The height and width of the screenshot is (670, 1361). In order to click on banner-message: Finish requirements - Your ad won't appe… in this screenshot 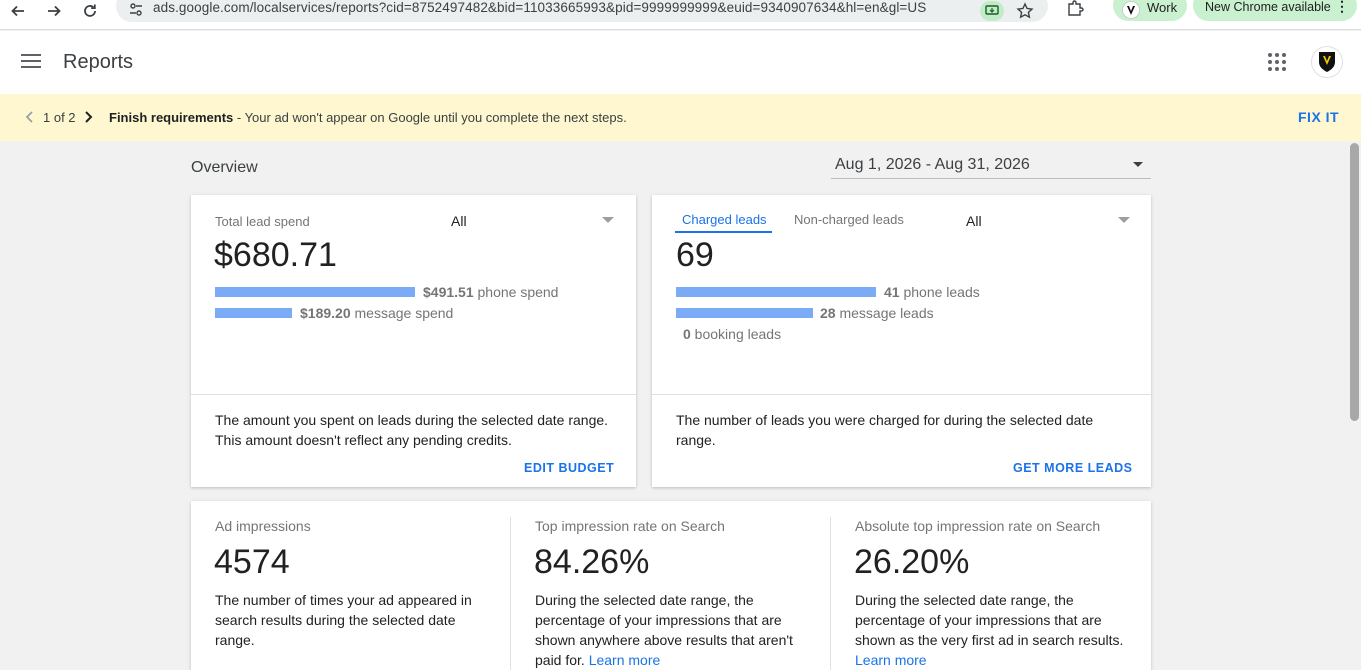, I will do `click(368, 117)`.